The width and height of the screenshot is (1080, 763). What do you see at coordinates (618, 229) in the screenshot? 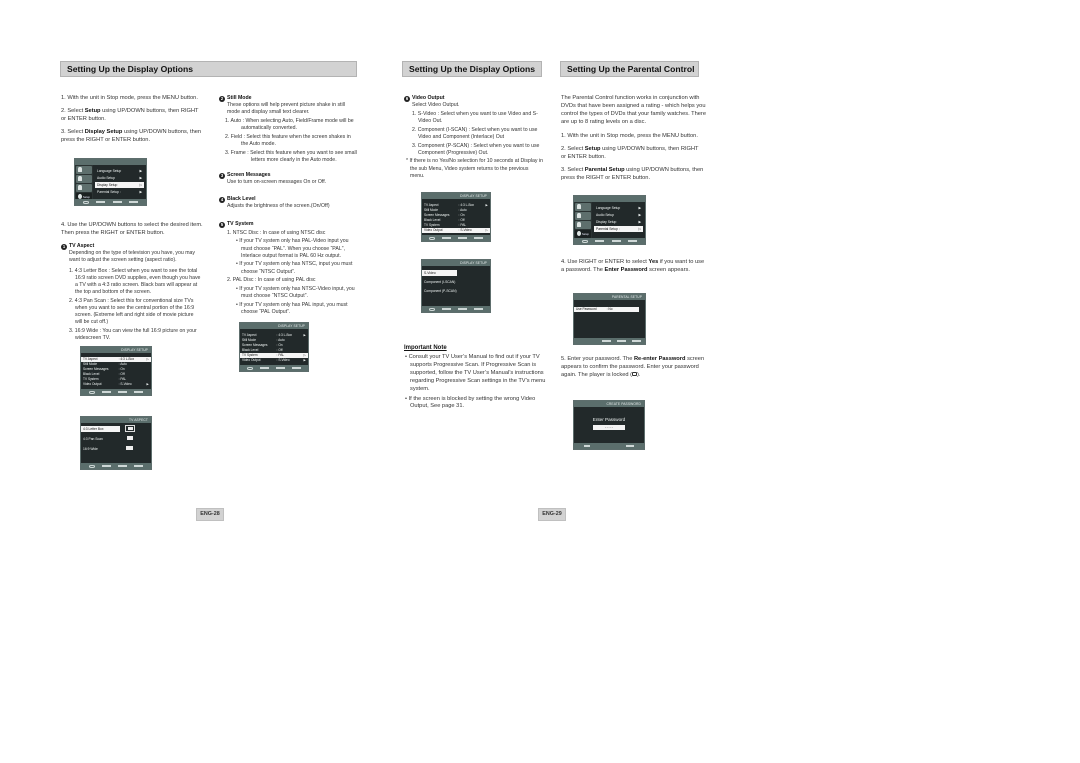
I see `menu-item-parental-setup: Parental Setup : ▷` at bounding box center [618, 229].